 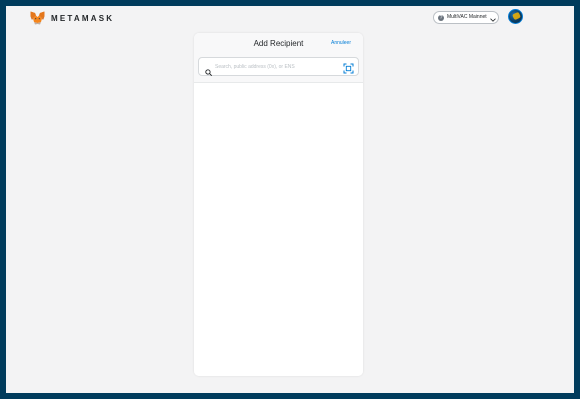 What do you see at coordinates (515, 16) in the screenshot?
I see `account-identicon` at bounding box center [515, 16].